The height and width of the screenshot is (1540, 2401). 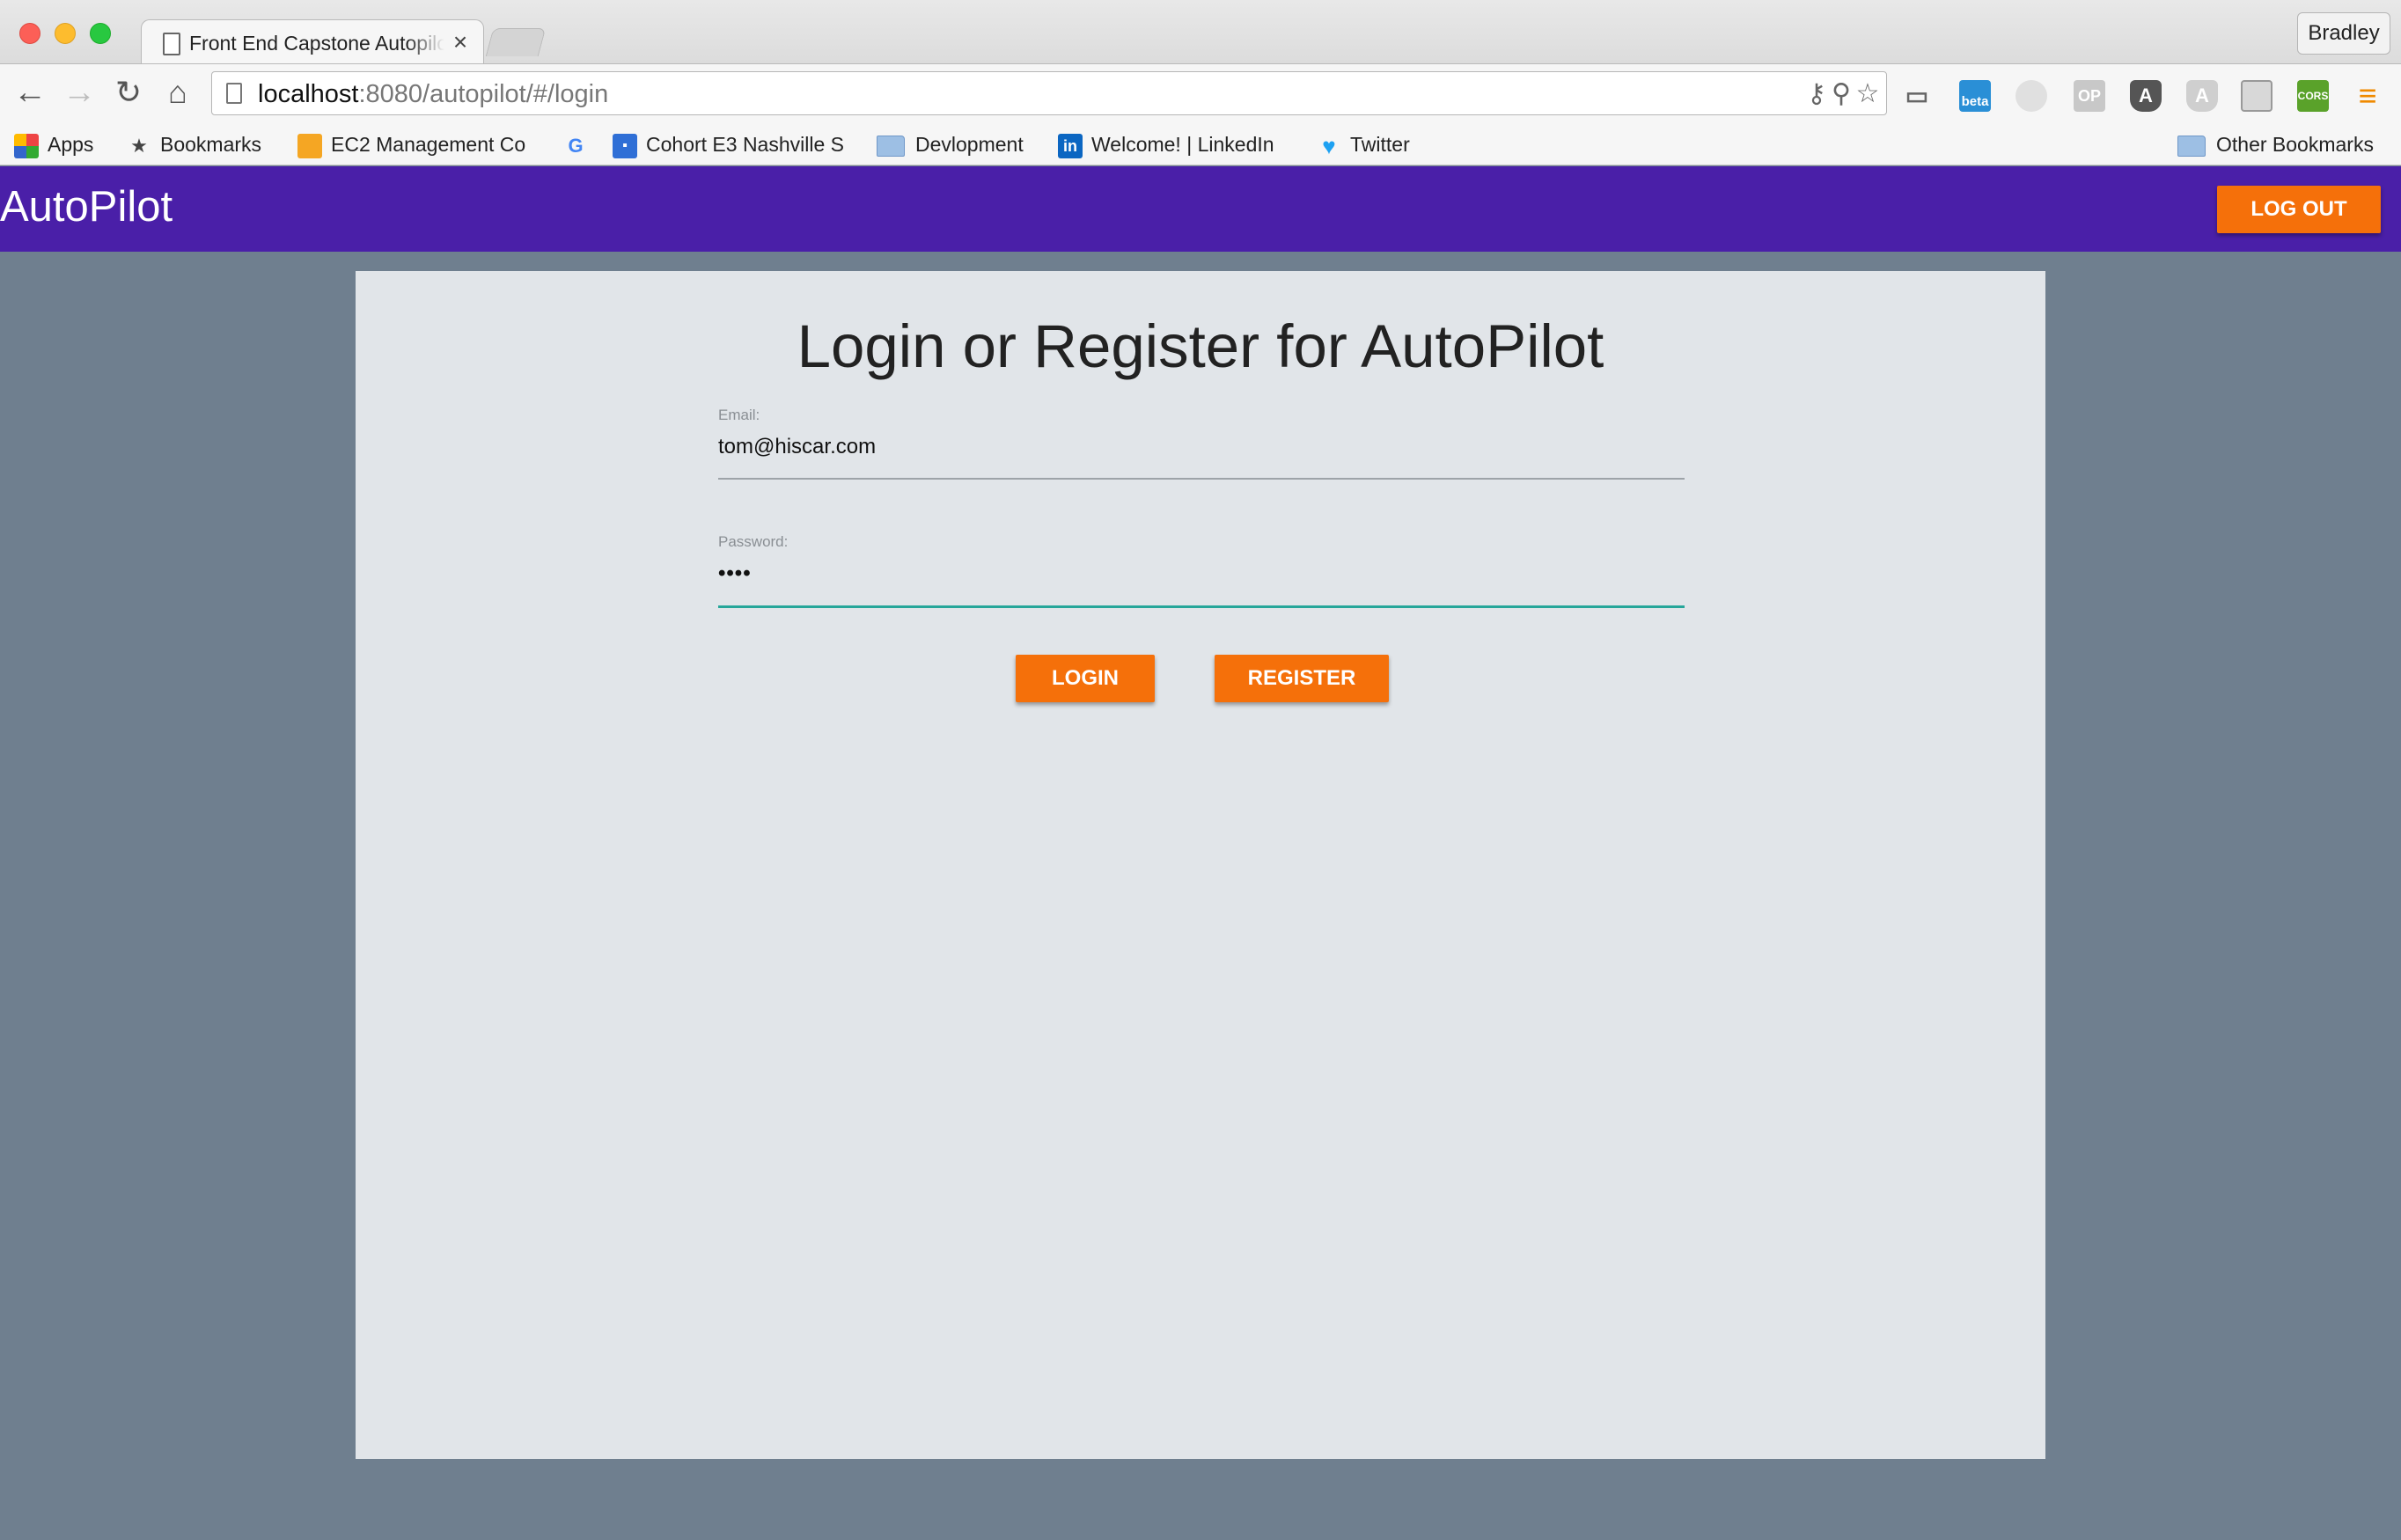 I want to click on linkedin-icon: in, so click(x=1070, y=145).